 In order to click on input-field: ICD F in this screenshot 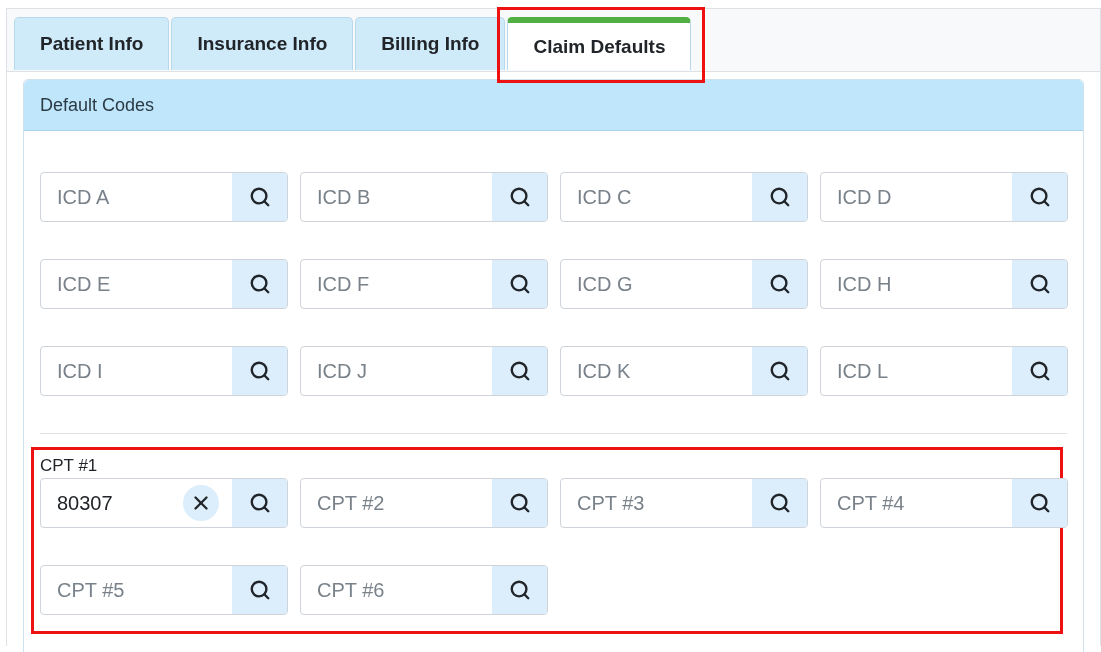, I will do `click(424, 284)`.